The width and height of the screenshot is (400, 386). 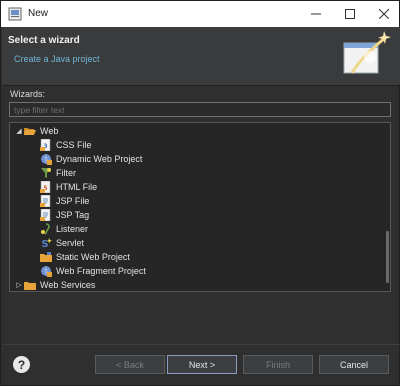 I want to click on filter-input, so click(x=200, y=109).